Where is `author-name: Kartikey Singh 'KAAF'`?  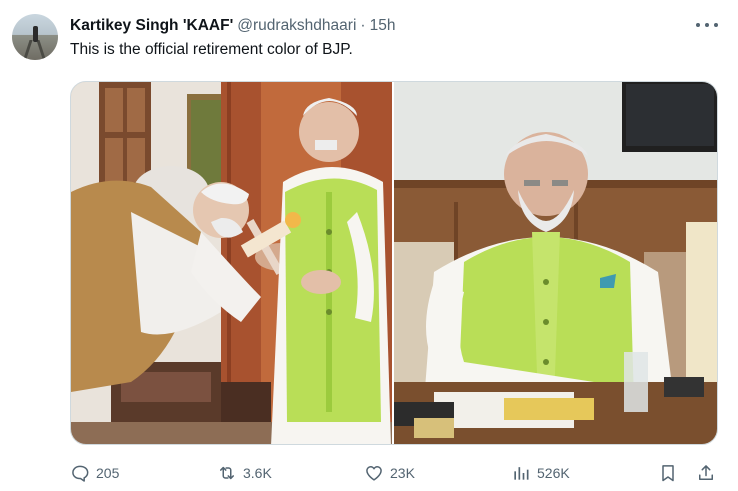 author-name: Kartikey Singh 'KAAF' is located at coordinates (151, 26).